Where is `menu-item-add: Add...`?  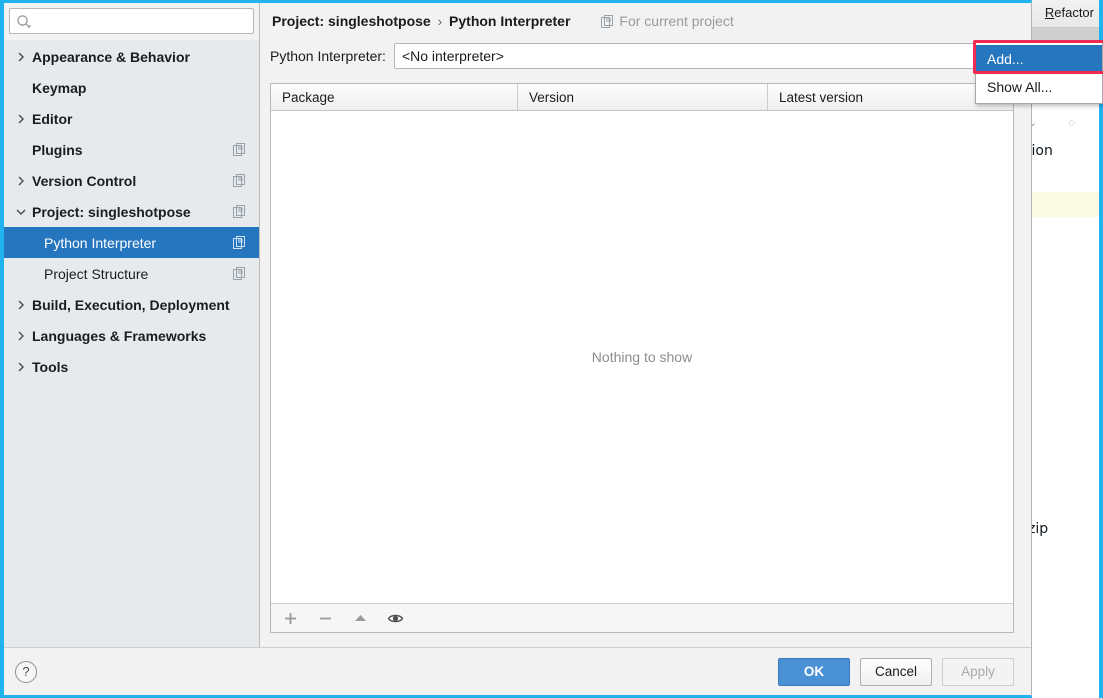 menu-item-add: Add... is located at coordinates (1039, 59).